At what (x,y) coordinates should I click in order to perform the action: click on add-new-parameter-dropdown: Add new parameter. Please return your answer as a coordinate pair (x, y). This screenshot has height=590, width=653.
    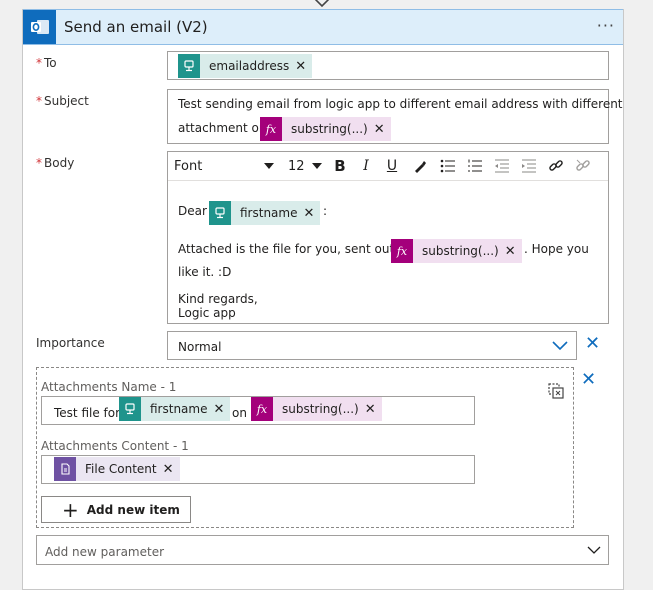
    Looking at the image, I should click on (322, 550).